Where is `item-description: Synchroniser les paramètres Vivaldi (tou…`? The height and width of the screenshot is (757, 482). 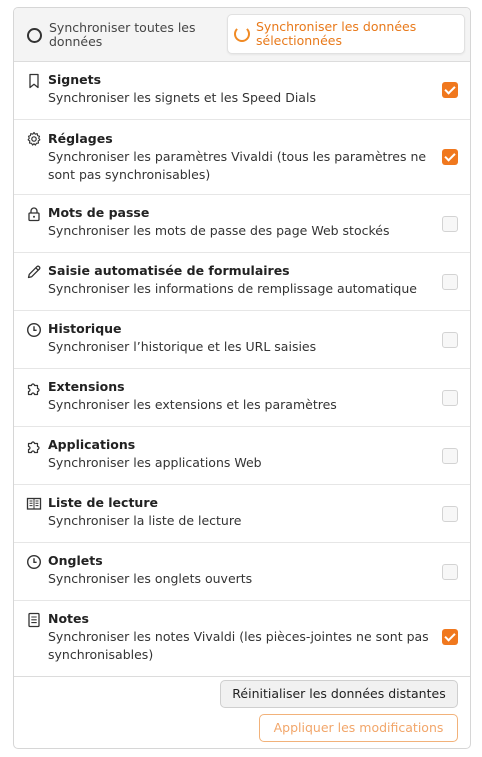 item-description: Synchroniser les paramètres Vivaldi (tou… is located at coordinates (237, 165).